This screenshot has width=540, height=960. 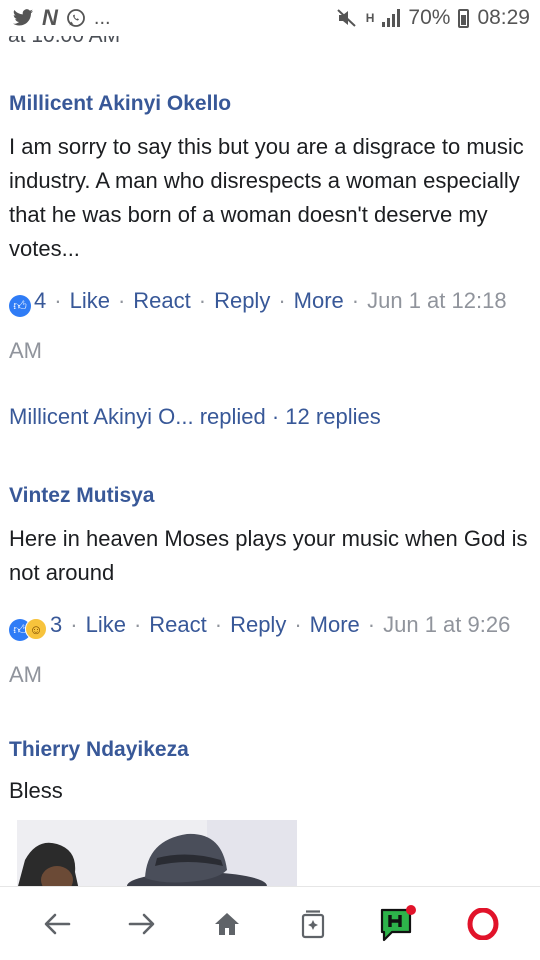 I want to click on haha-reaction-icon: ☺, so click(x=36, y=629).